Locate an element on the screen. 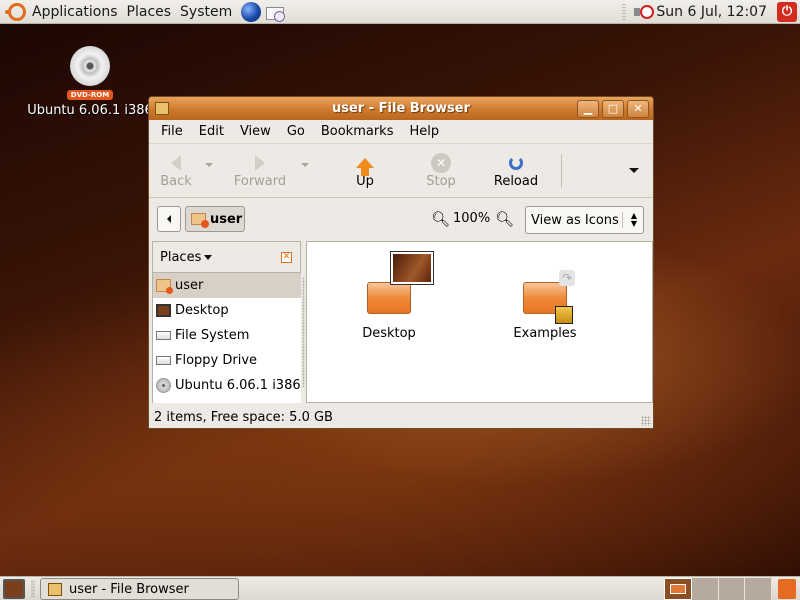  reload-button: Reload is located at coordinates (516, 170).